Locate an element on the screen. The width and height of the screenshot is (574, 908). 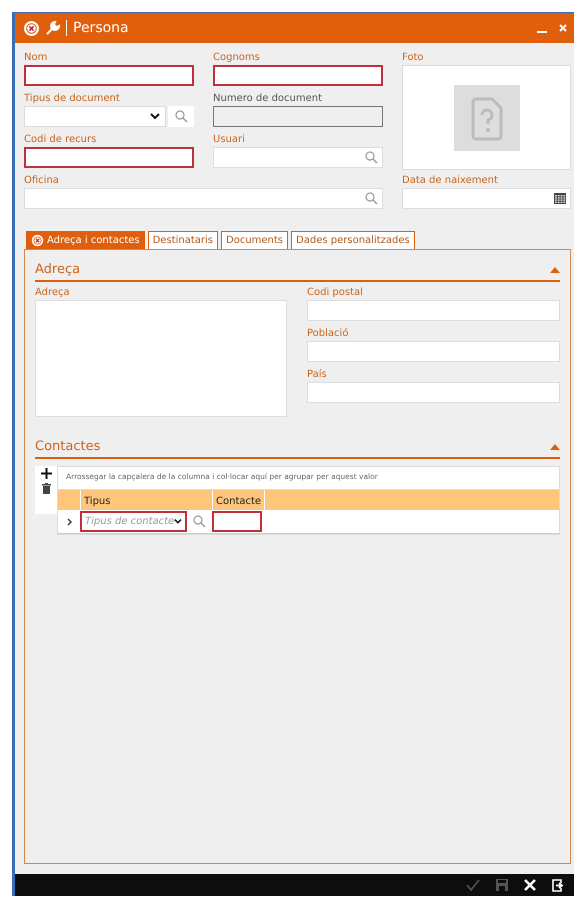
address-field is located at coordinates (161, 358).